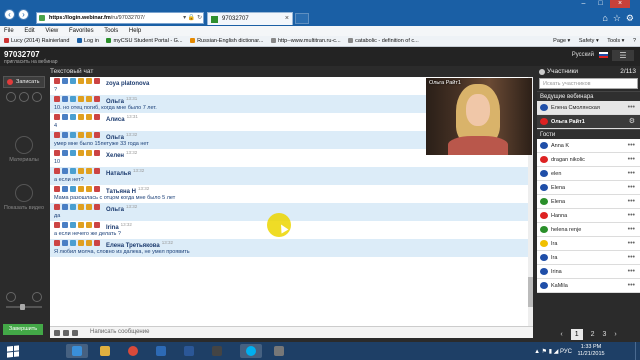 The width and height of the screenshot is (640, 360). What do you see at coordinates (115, 120) in the screenshot?
I see `message-author: Алиса` at bounding box center [115, 120].